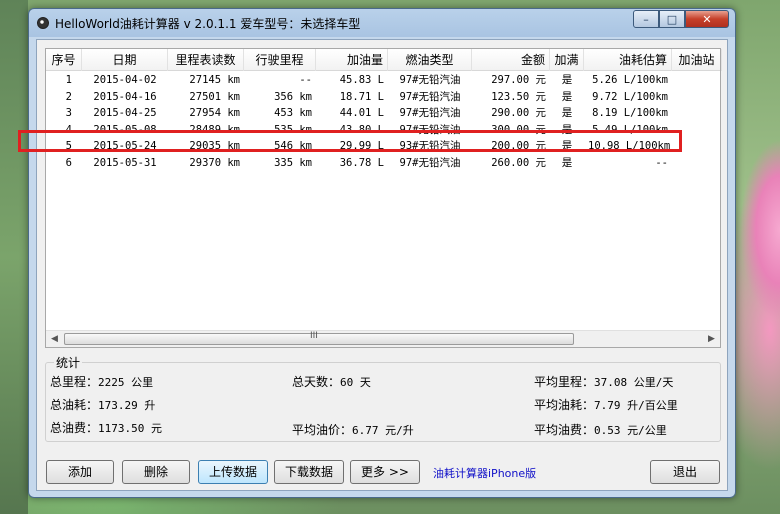 The height and width of the screenshot is (514, 780). I want to click on exit-button: 退出, so click(685, 472).